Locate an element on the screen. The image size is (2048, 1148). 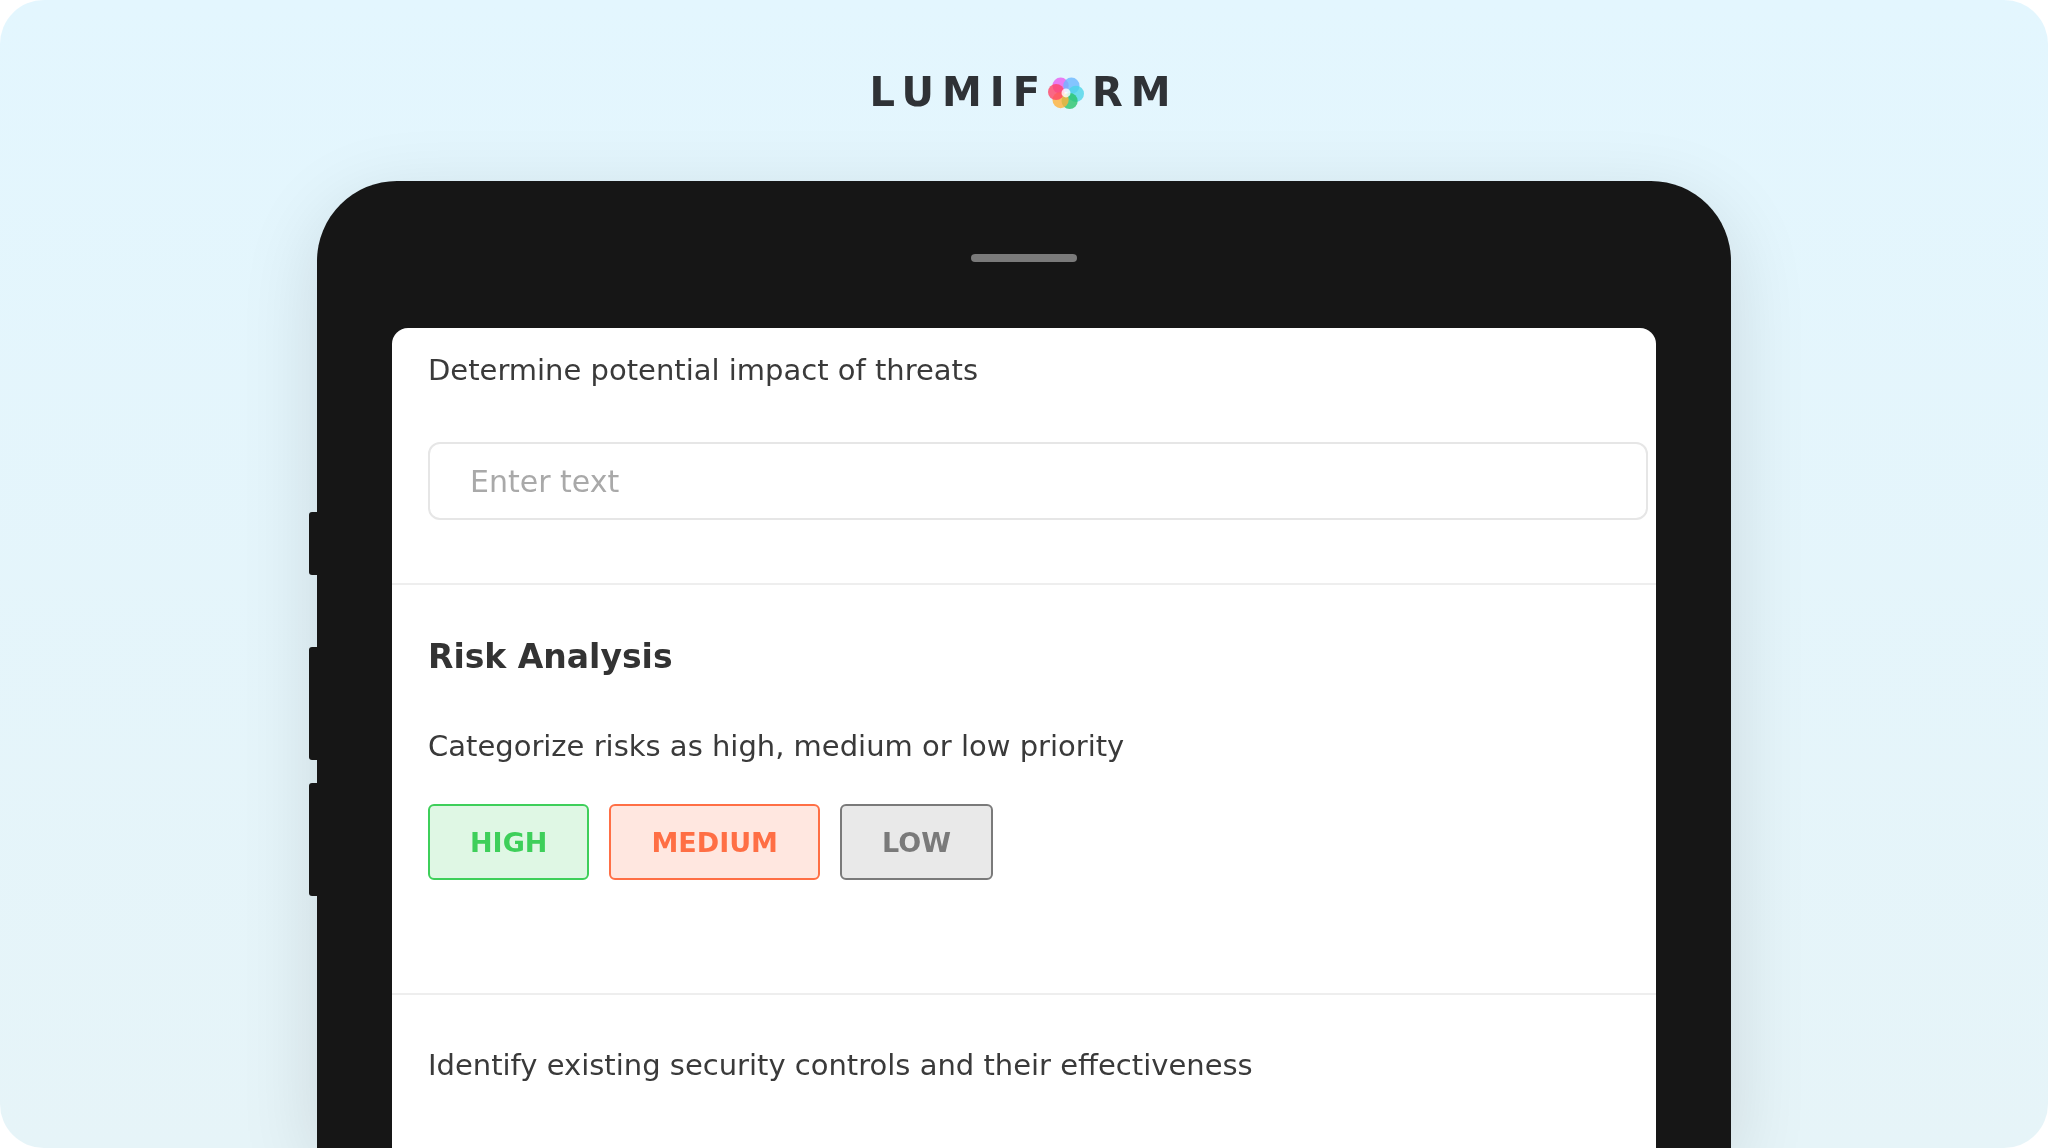
priority-option-button: HIGH is located at coordinates (509, 842).